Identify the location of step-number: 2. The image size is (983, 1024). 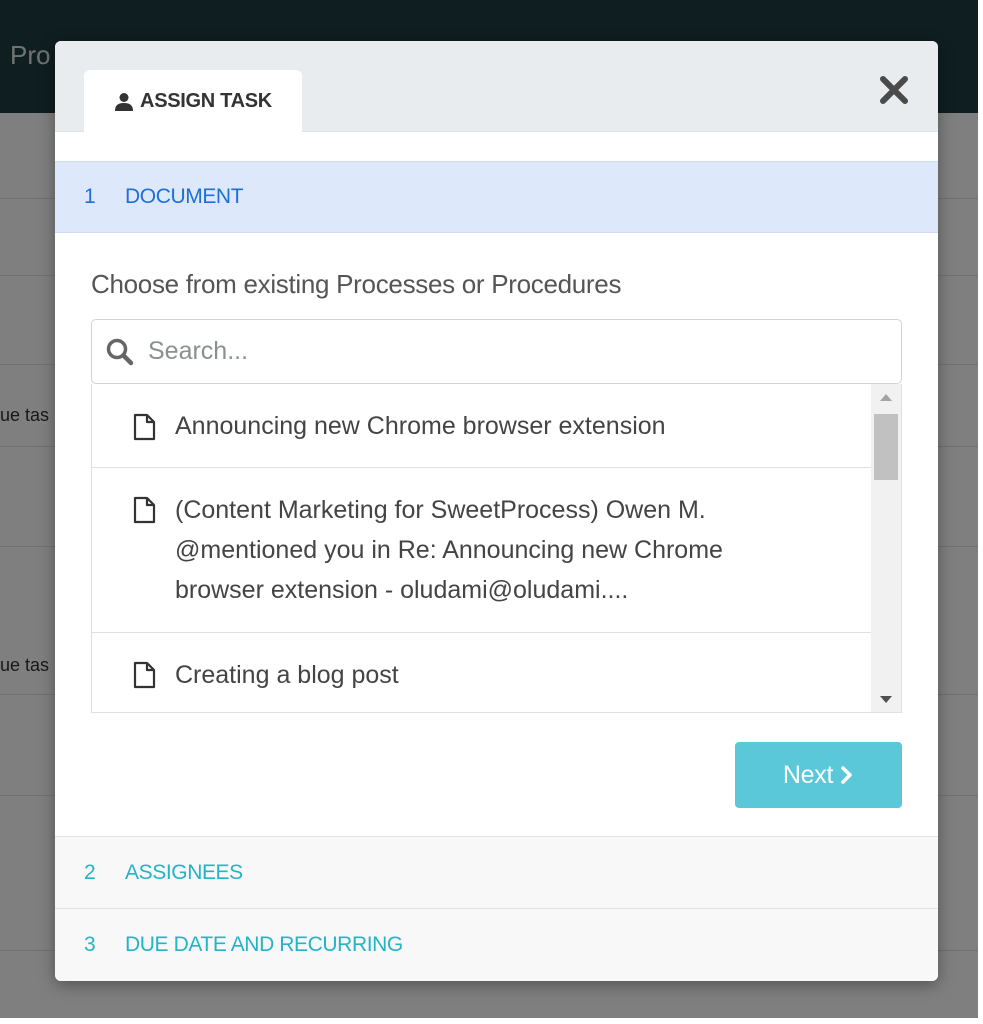
(90, 872).